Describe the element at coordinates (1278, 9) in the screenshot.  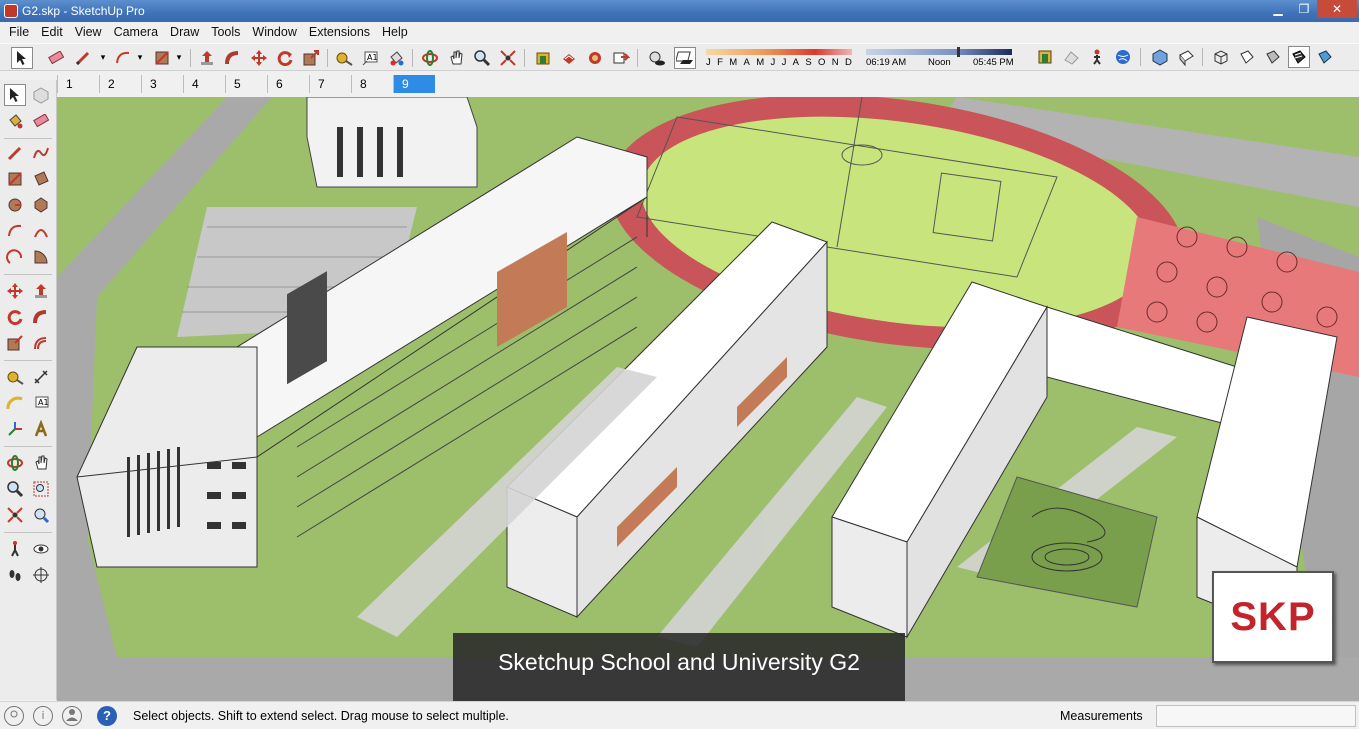
I see `minimize-button: ▁` at that location.